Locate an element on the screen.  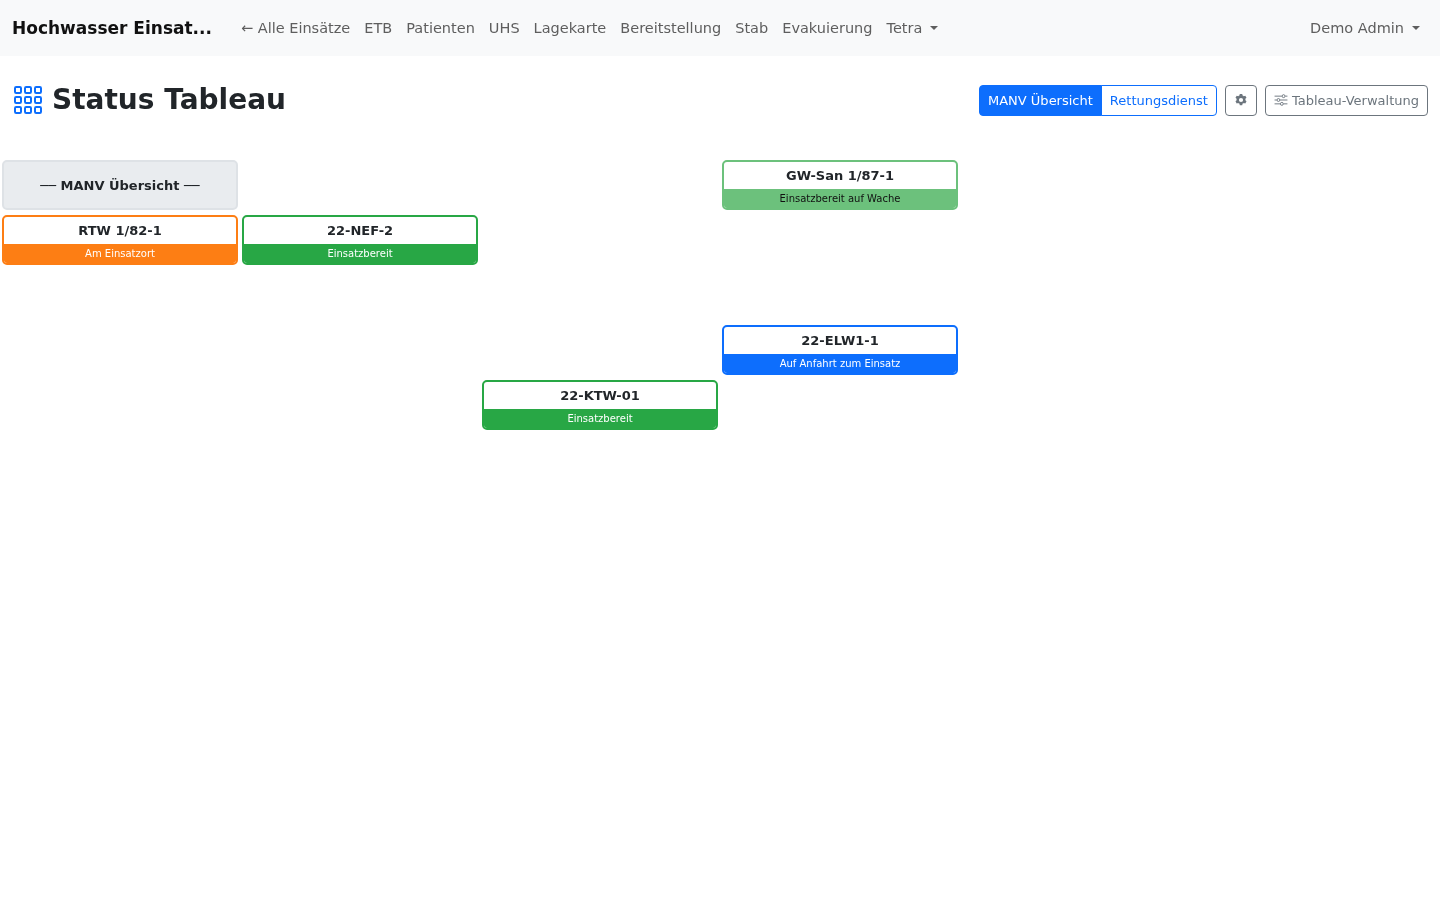
nav-link: Stab is located at coordinates (752, 28).